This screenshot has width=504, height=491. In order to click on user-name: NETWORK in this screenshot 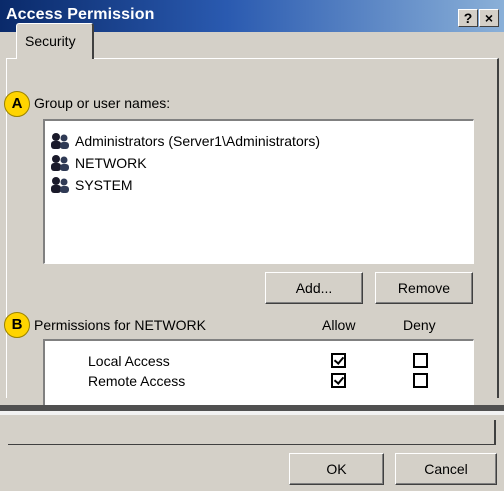, I will do `click(111, 163)`.